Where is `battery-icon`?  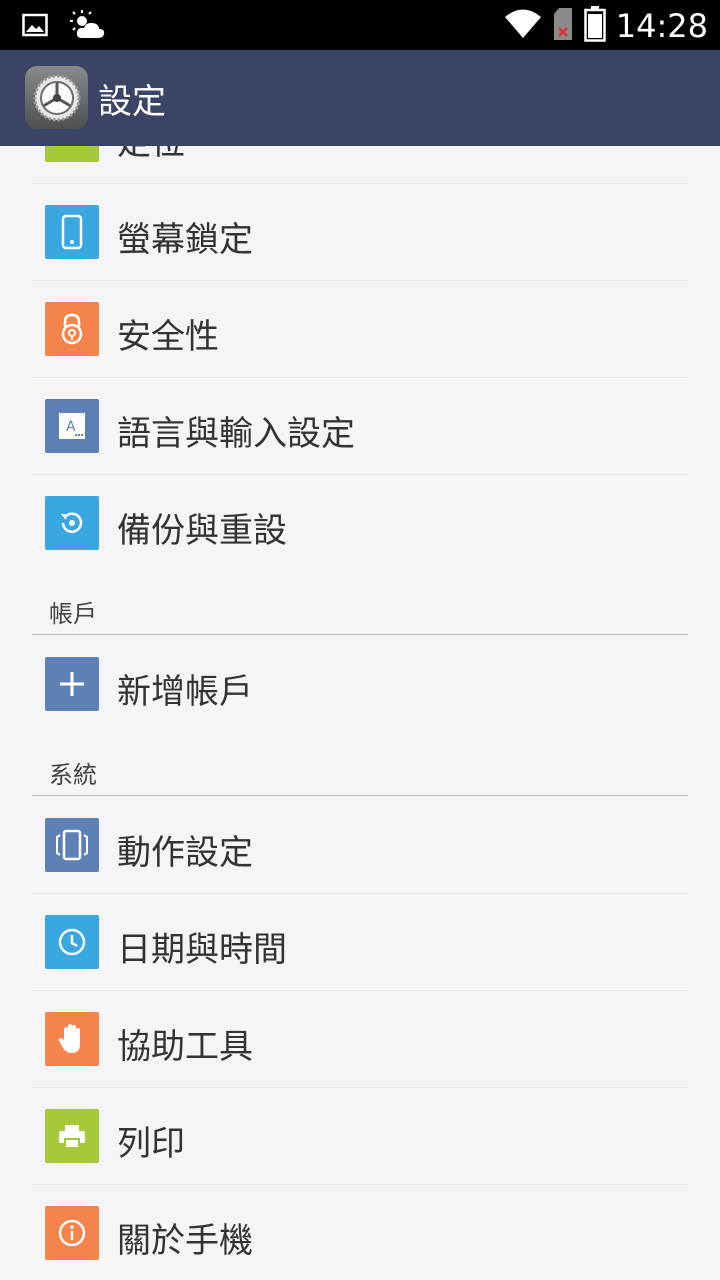
battery-icon is located at coordinates (595, 26).